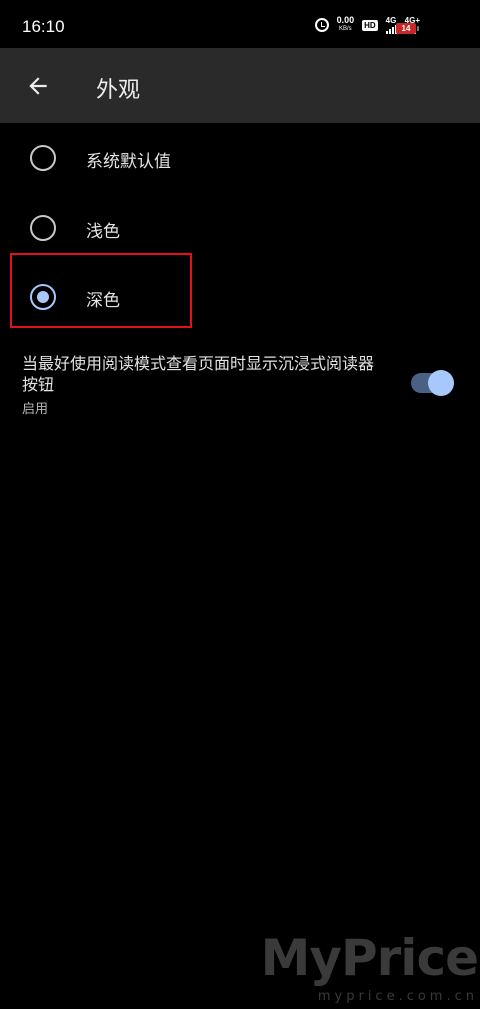 The image size is (480, 1009). I want to click on theme-option-light: 浅色, so click(240, 228).